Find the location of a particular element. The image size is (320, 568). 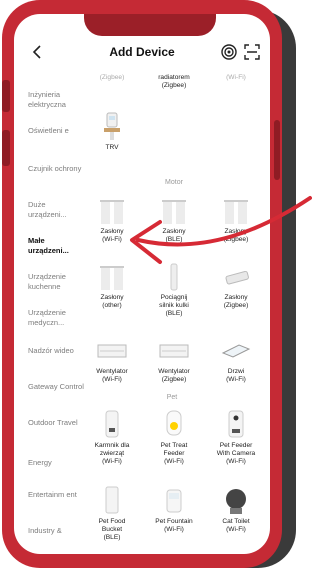

device-label: (Wi-Fi) is located at coordinates (236, 77).